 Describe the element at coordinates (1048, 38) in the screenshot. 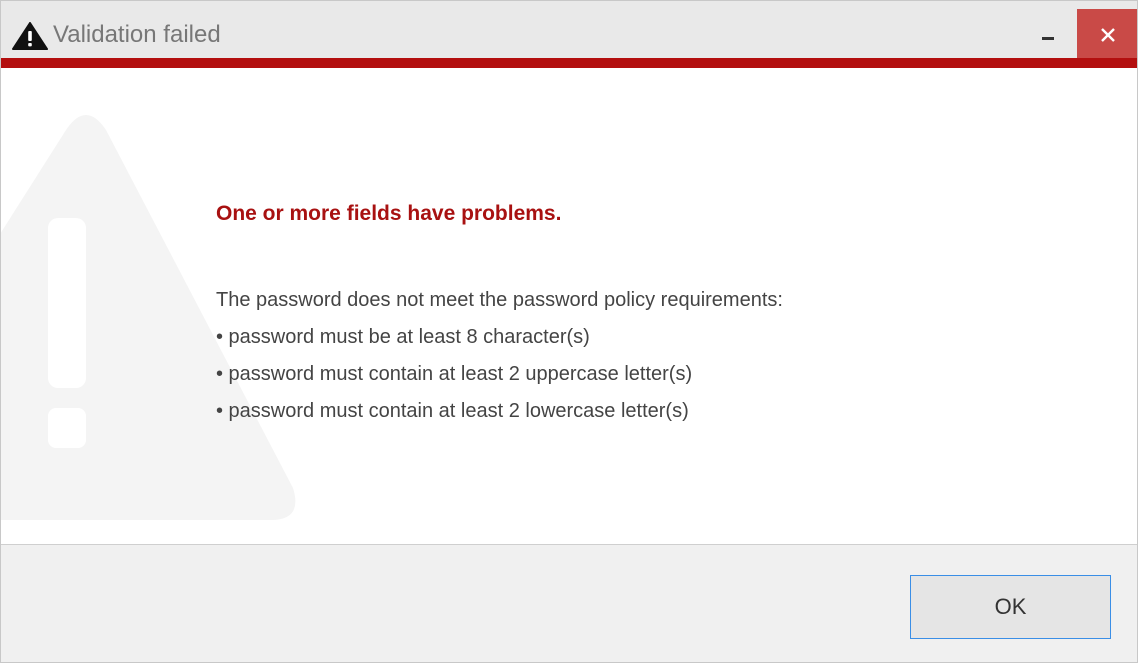

I see `minimize-icon` at that location.